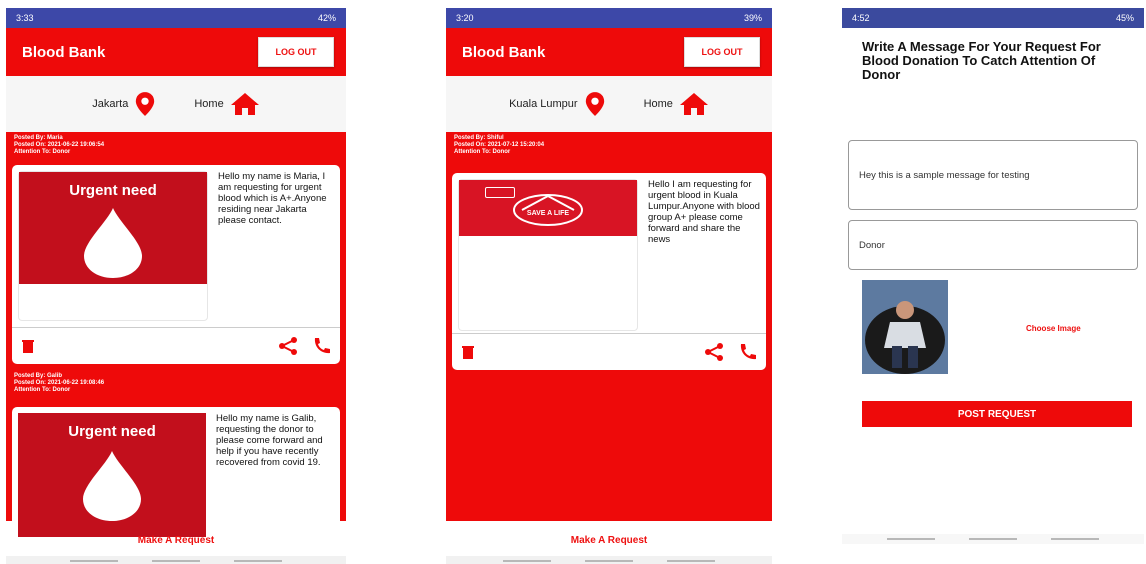  Describe the element at coordinates (38, 376) in the screenshot. I see `posted-by: Posted By: Galib` at that location.